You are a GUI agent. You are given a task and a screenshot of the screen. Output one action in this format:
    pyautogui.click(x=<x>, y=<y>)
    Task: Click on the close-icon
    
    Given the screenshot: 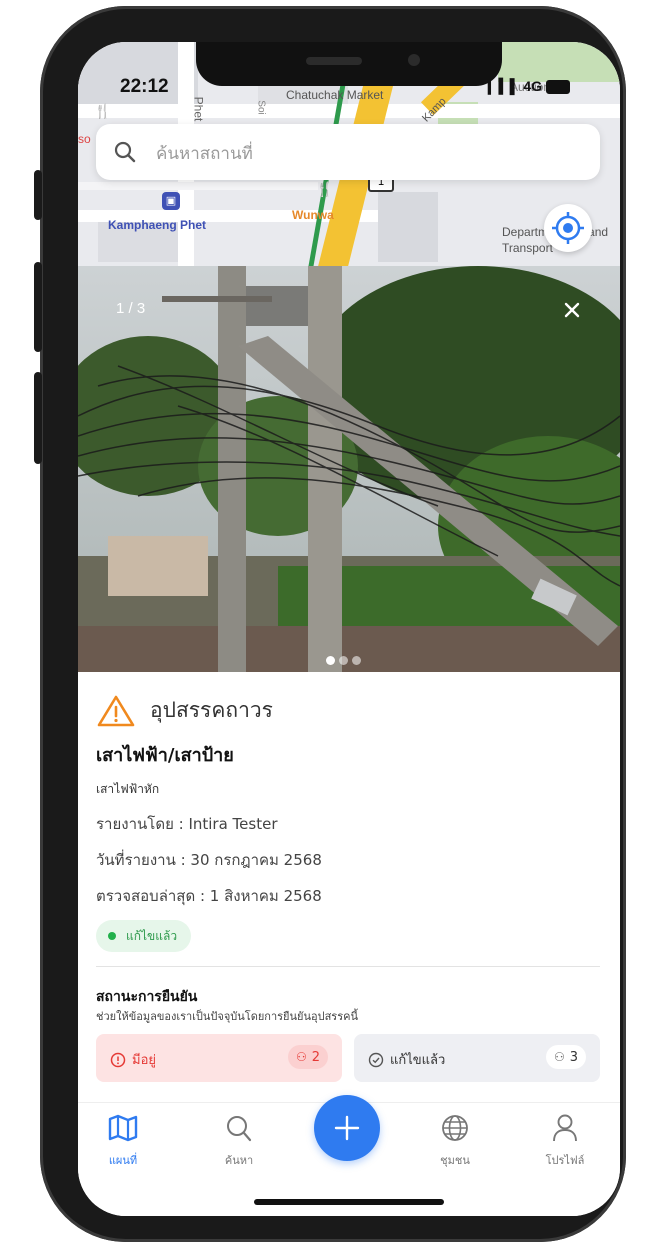 What is the action you would take?
    pyautogui.click(x=572, y=310)
    